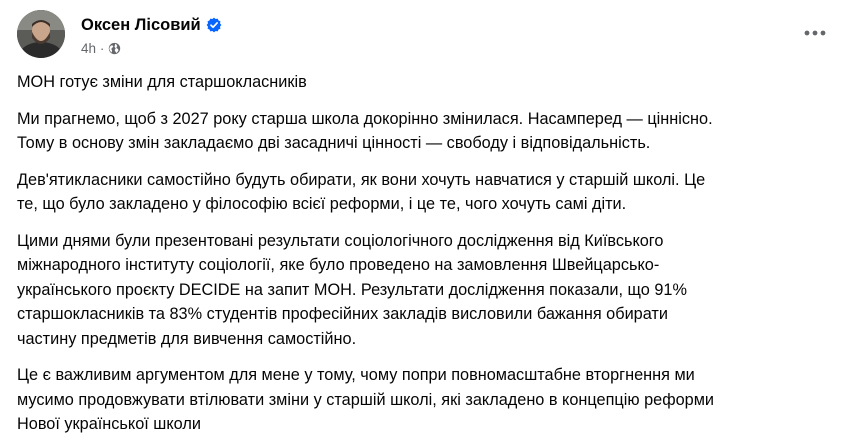  Describe the element at coordinates (424, 36) in the screenshot. I see `post-header: Оксен Лісовий 4h ·` at that location.